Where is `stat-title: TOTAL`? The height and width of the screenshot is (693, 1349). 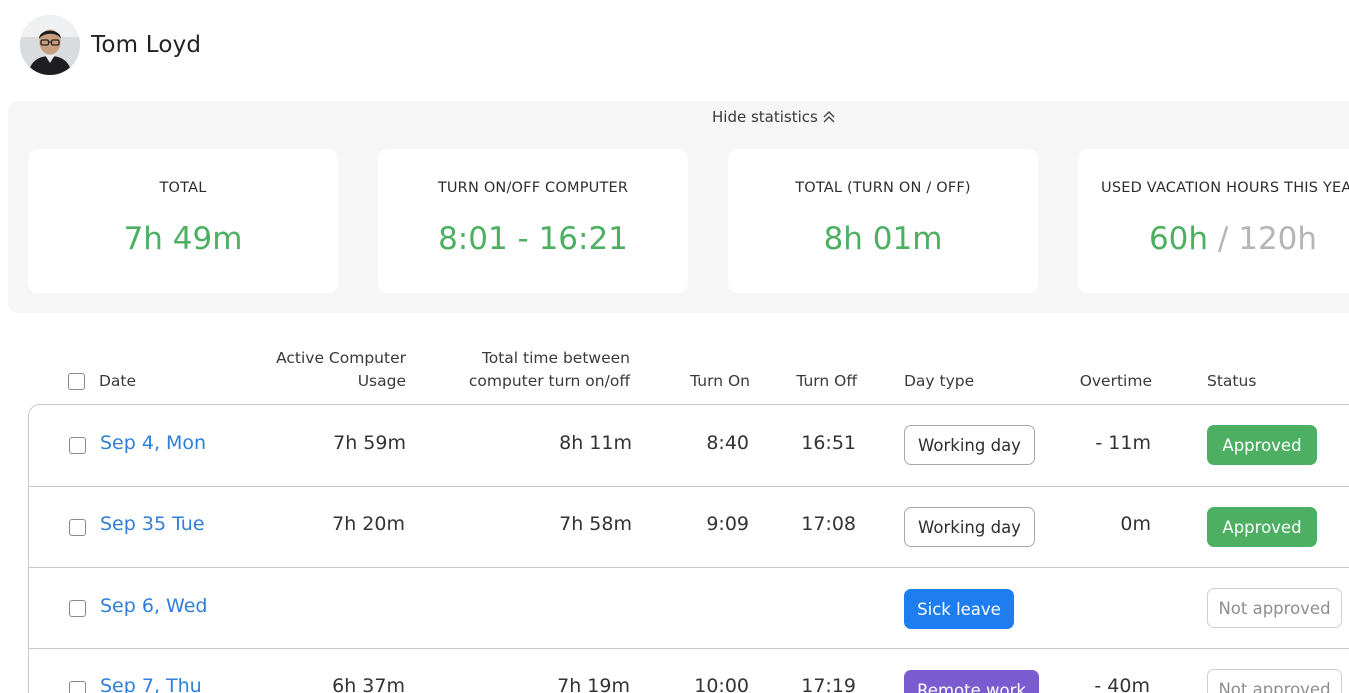 stat-title: TOTAL is located at coordinates (183, 188).